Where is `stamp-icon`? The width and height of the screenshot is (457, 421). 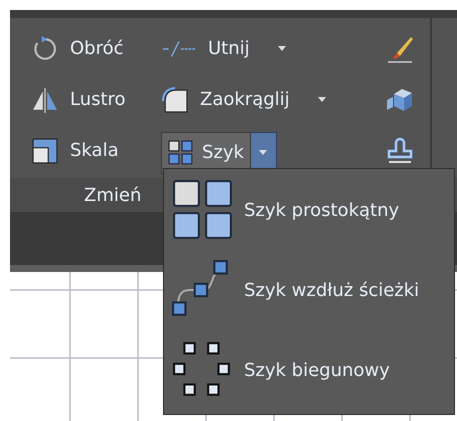
stamp-icon is located at coordinates (400, 150).